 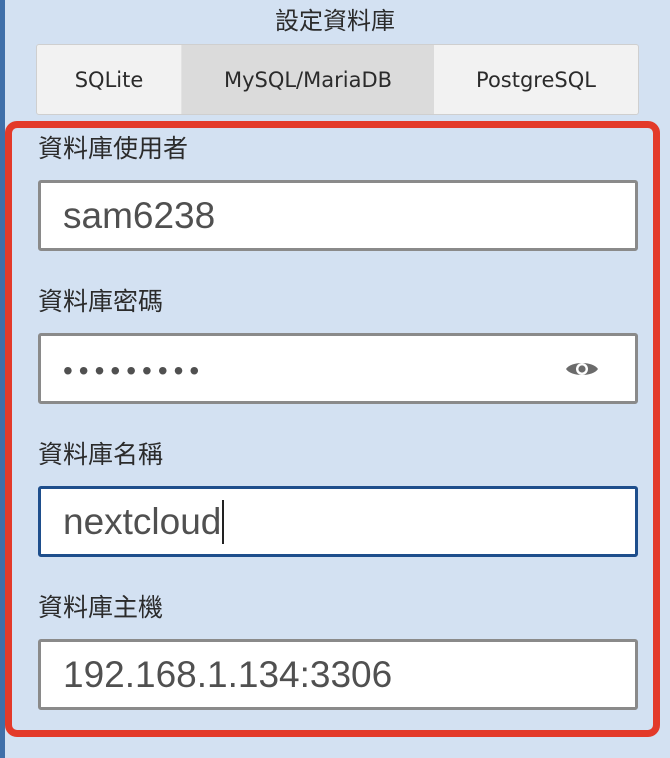 I want to click on db-name-value: nextcloud, so click(x=142, y=521).